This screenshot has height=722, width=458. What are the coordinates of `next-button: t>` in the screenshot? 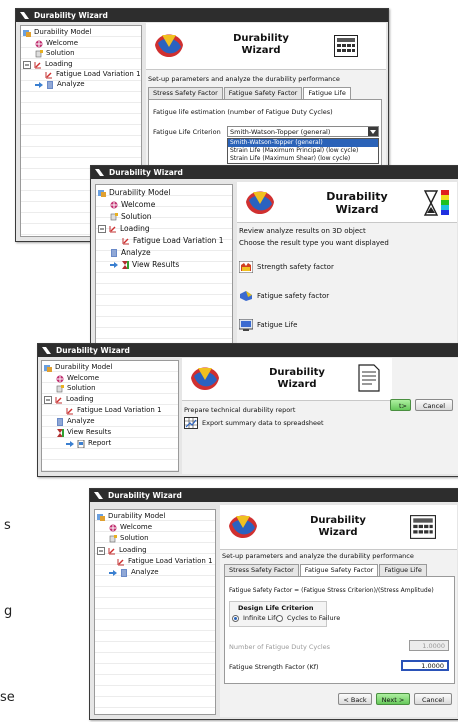 It's located at (400, 405).